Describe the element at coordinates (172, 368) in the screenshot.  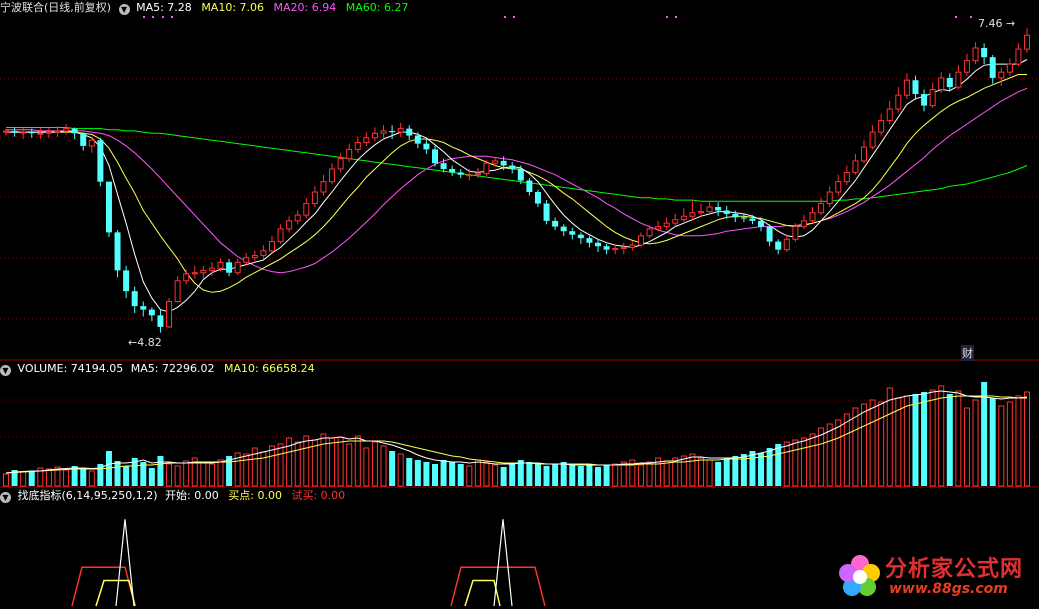
I see `volume-ma5-value: MA5: 72296.02` at that location.